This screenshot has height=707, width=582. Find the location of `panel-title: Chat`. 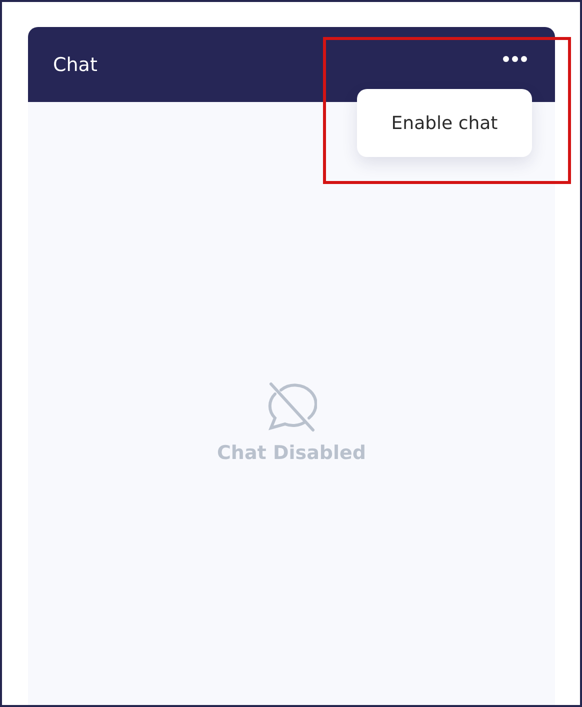

panel-title: Chat is located at coordinates (75, 65).